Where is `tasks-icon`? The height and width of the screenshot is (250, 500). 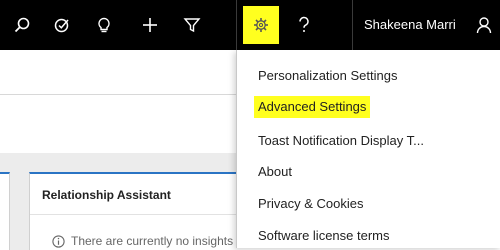
tasks-icon is located at coordinates (61, 25).